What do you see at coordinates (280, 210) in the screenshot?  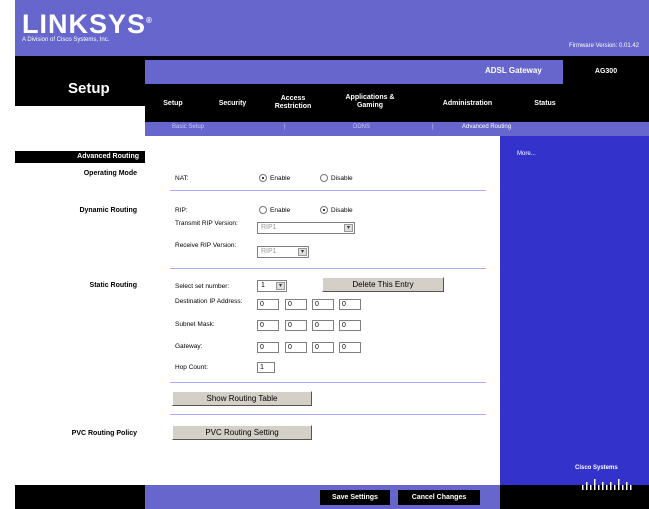 I see `rip-enable-label: Enable` at bounding box center [280, 210].